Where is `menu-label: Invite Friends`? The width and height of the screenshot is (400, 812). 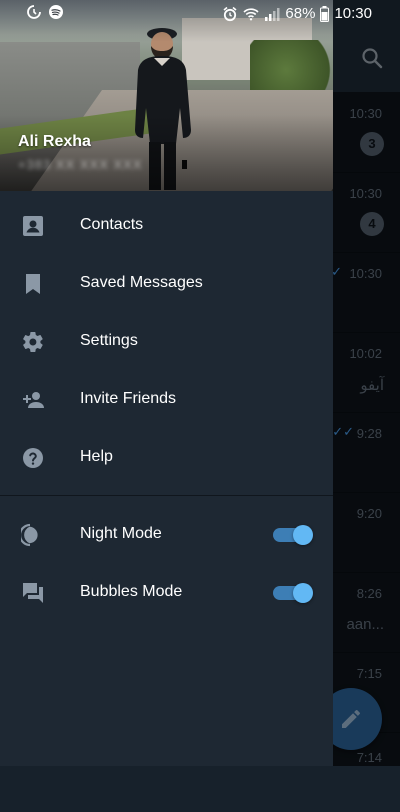
menu-label: Invite Friends is located at coordinates (128, 398).